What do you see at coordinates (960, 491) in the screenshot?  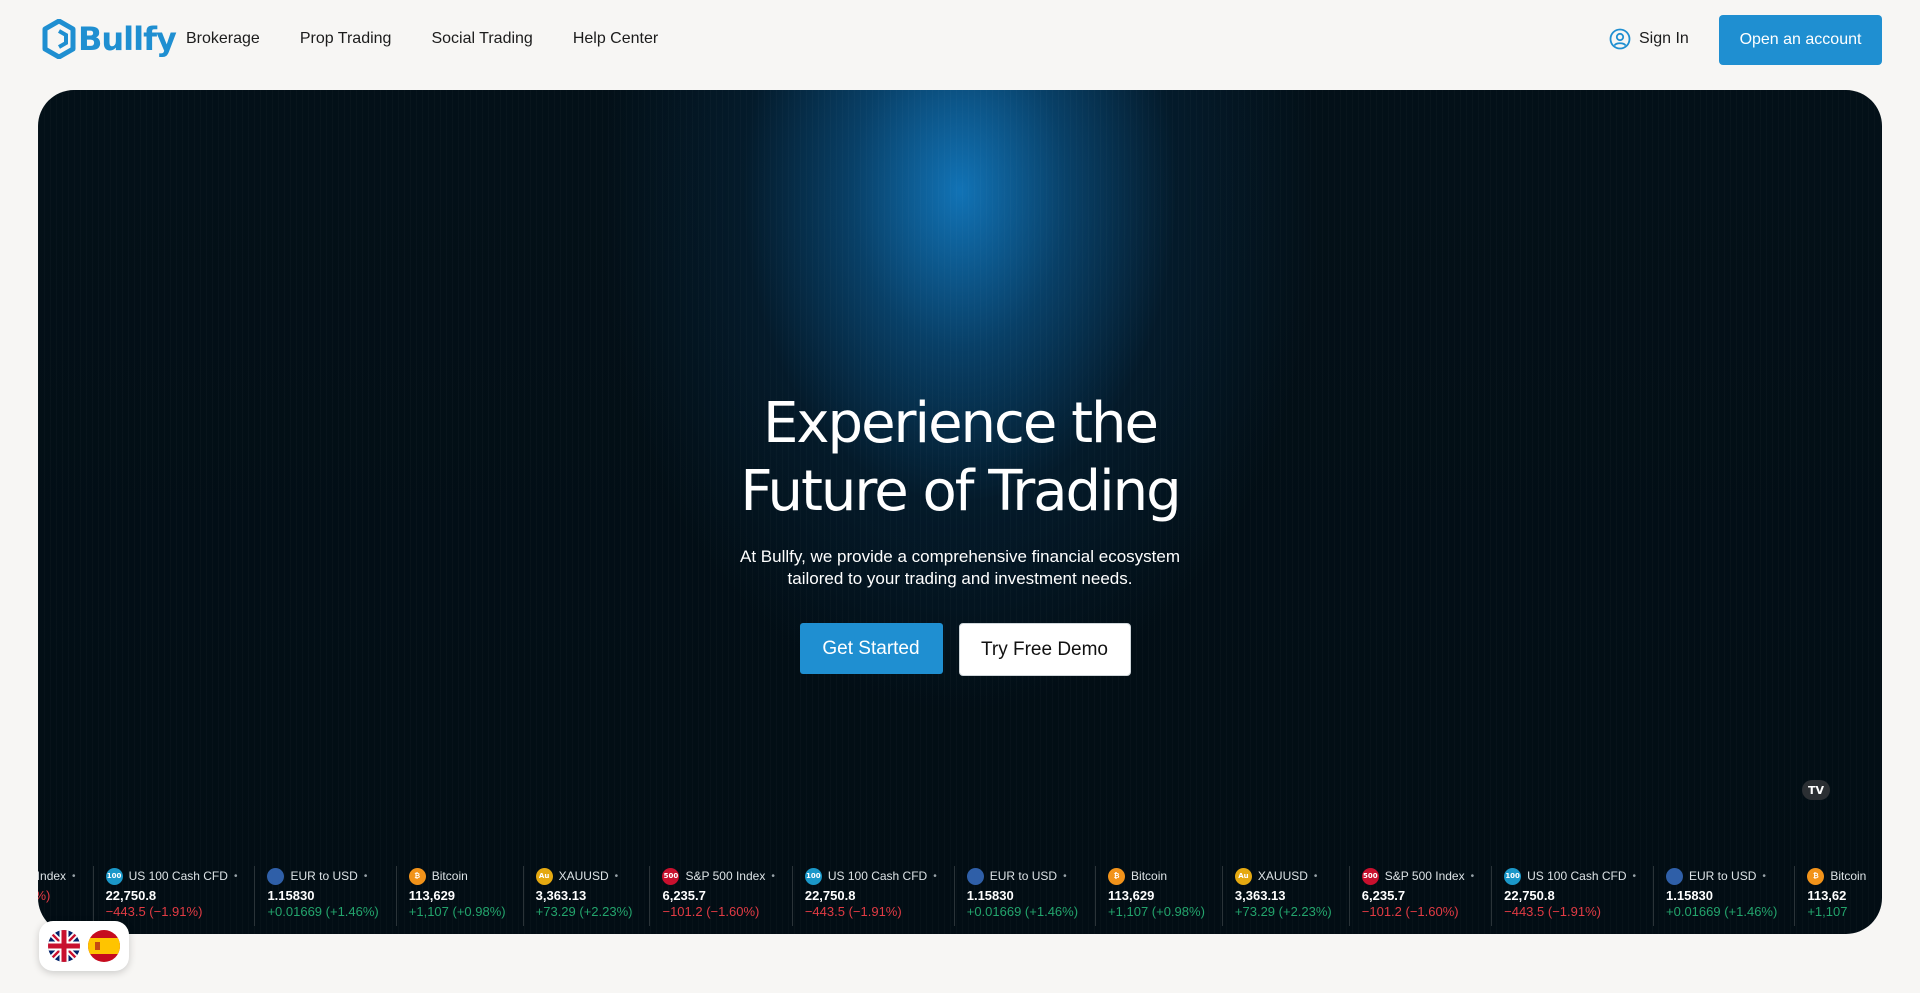 I see `hero-title-line2: Future of Trading` at bounding box center [960, 491].